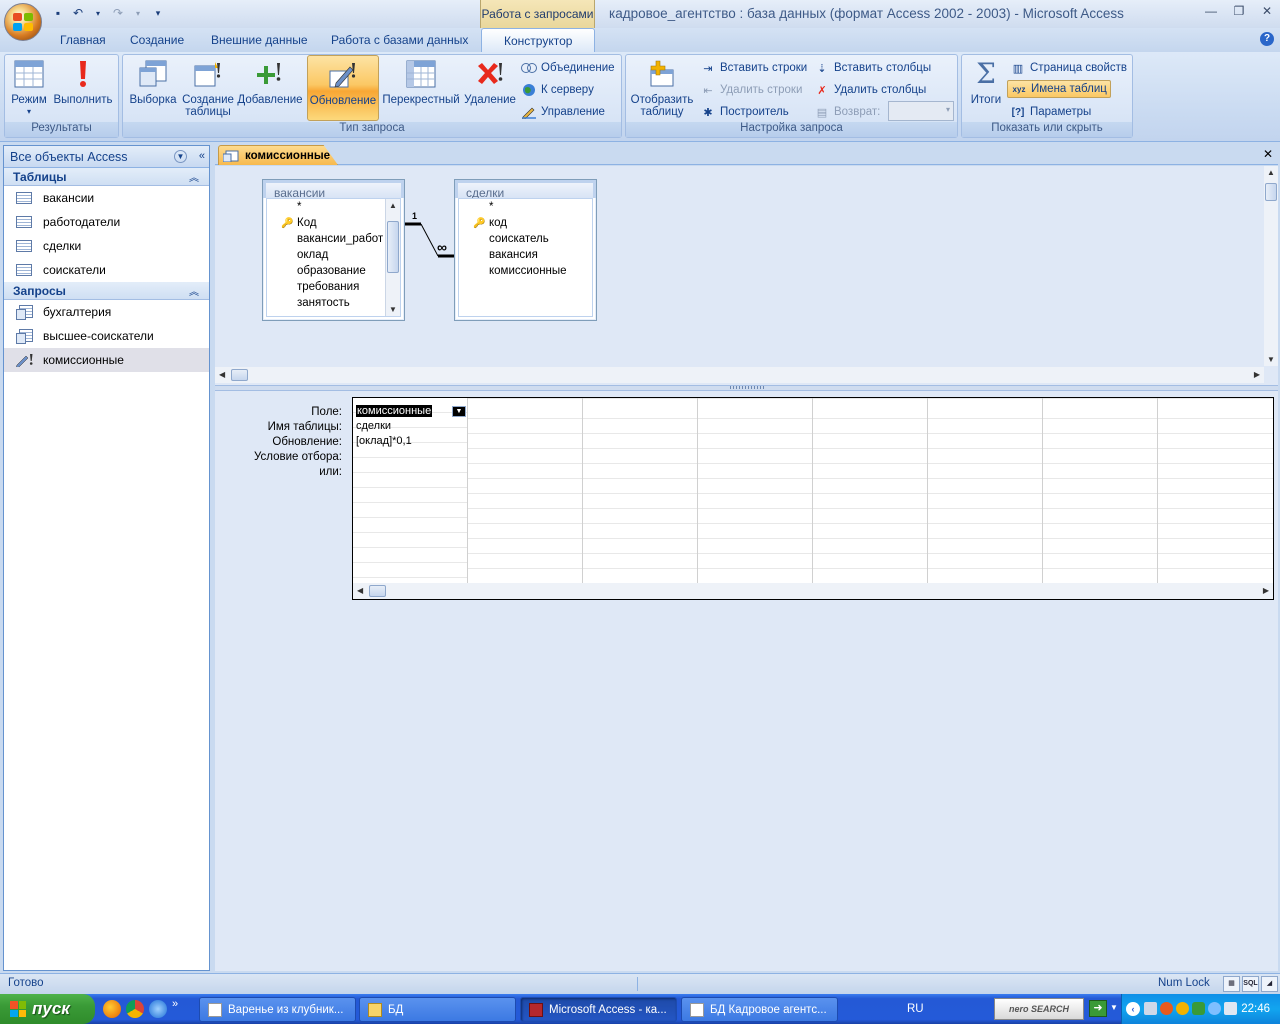 This screenshot has width=1280, height=1024. I want to click on tab-home: Главная, so click(83, 42).